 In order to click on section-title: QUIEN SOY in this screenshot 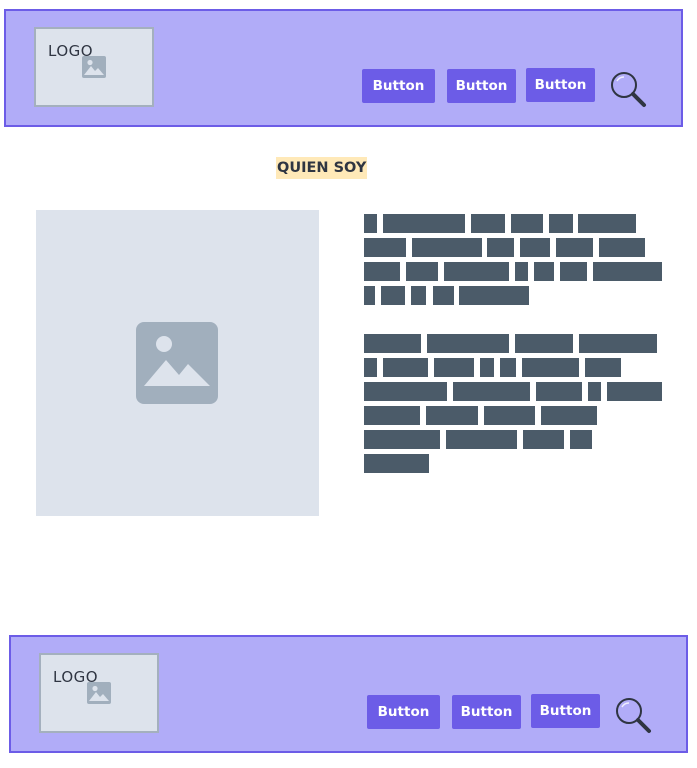, I will do `click(322, 168)`.